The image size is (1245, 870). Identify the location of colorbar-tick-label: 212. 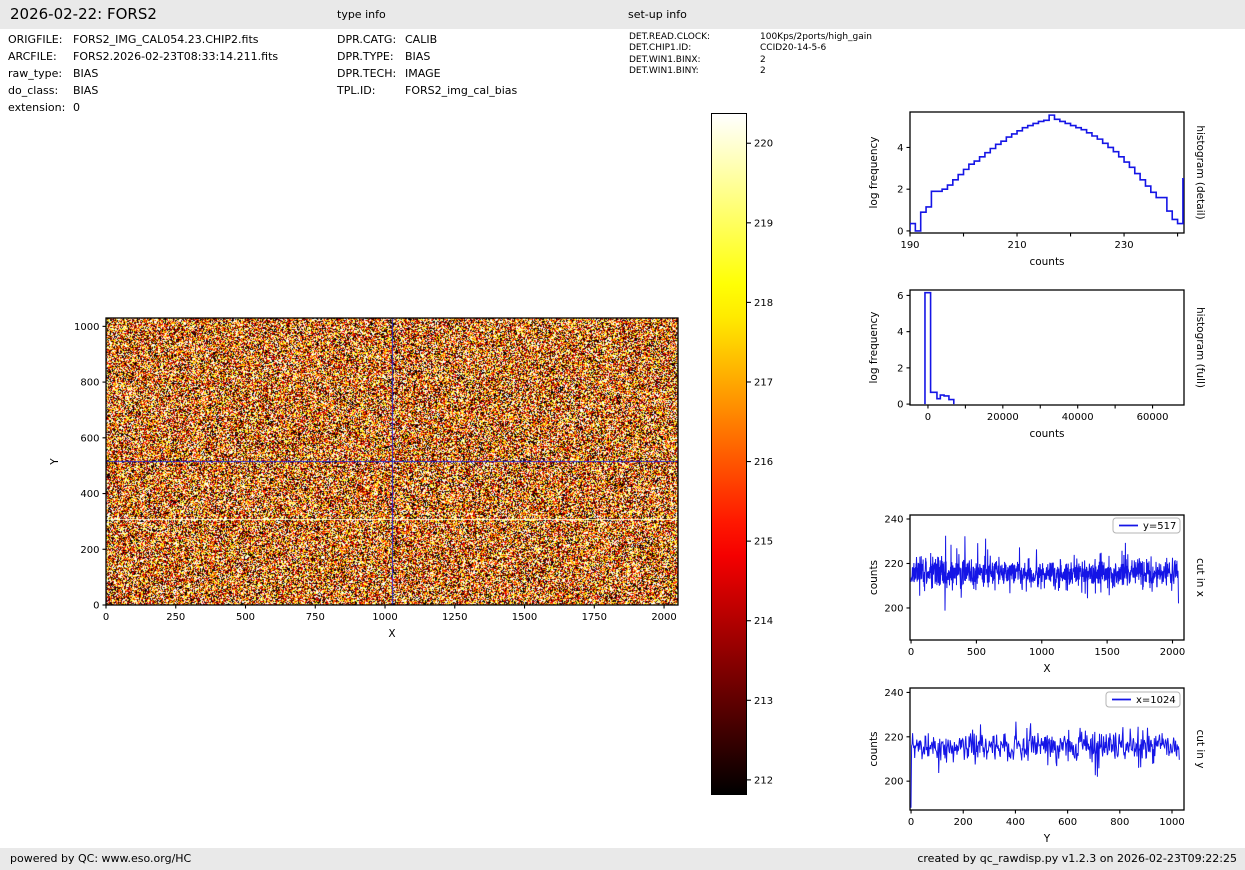
(763, 780).